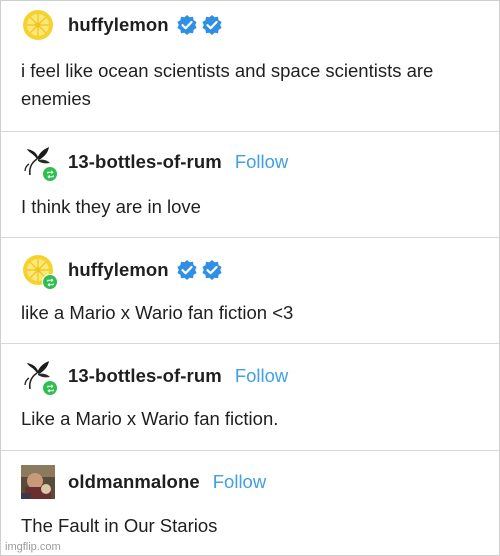  I want to click on post-text: like a Mario x Wario fan fiction <3, so click(157, 312).